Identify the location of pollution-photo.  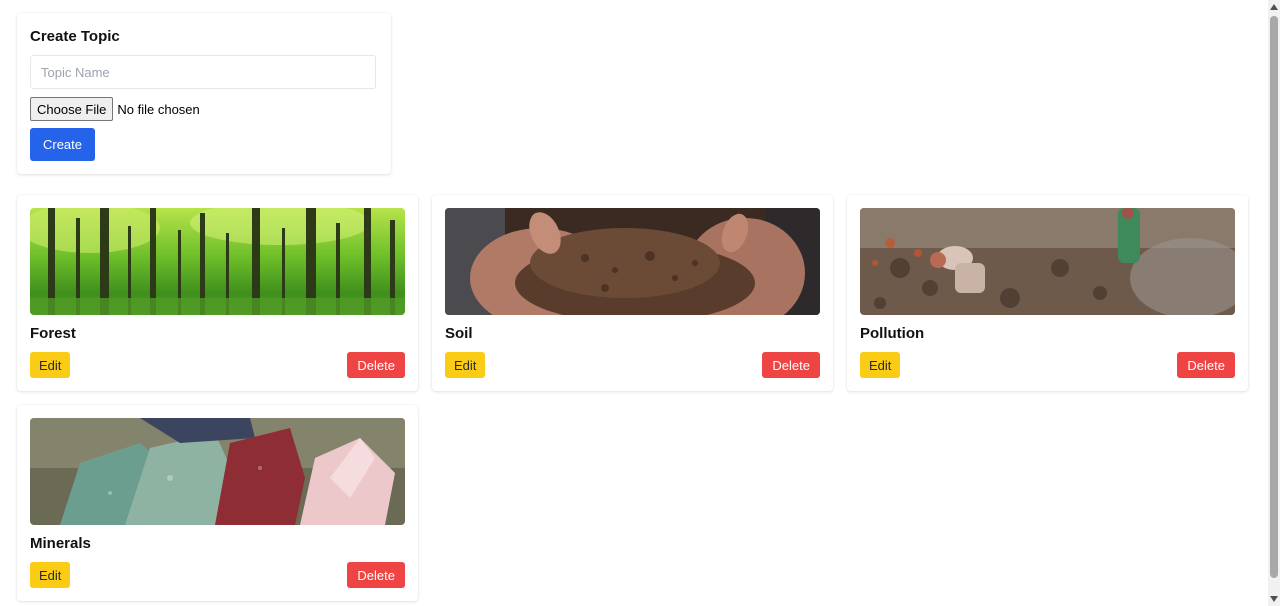
(1047, 261).